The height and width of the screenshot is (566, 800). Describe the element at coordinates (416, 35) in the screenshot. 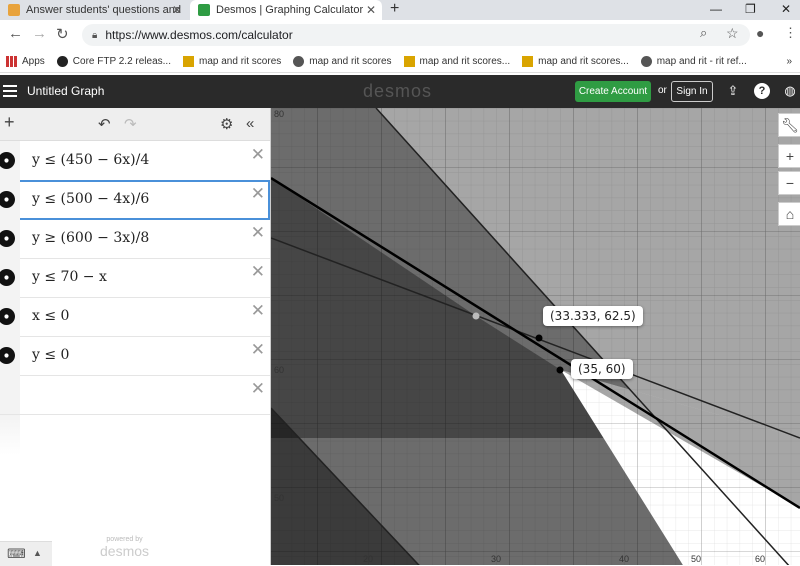

I see `url-field: 🔒︎ https://www.desmos.com/calculator` at that location.